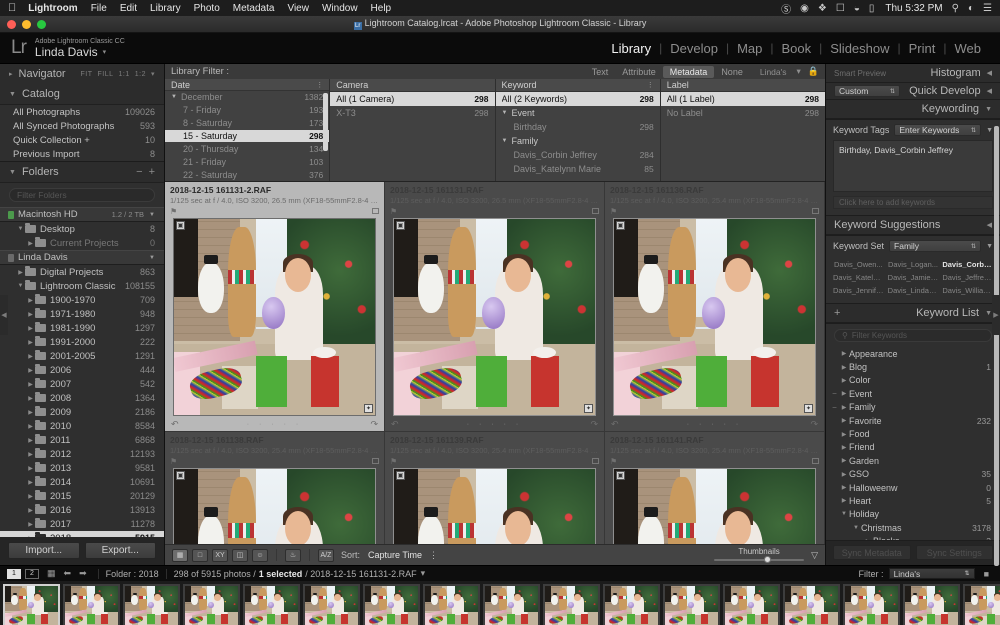 The width and height of the screenshot is (1000, 625). I want to click on folder-row: ▼ Desktop 8, so click(82, 229).